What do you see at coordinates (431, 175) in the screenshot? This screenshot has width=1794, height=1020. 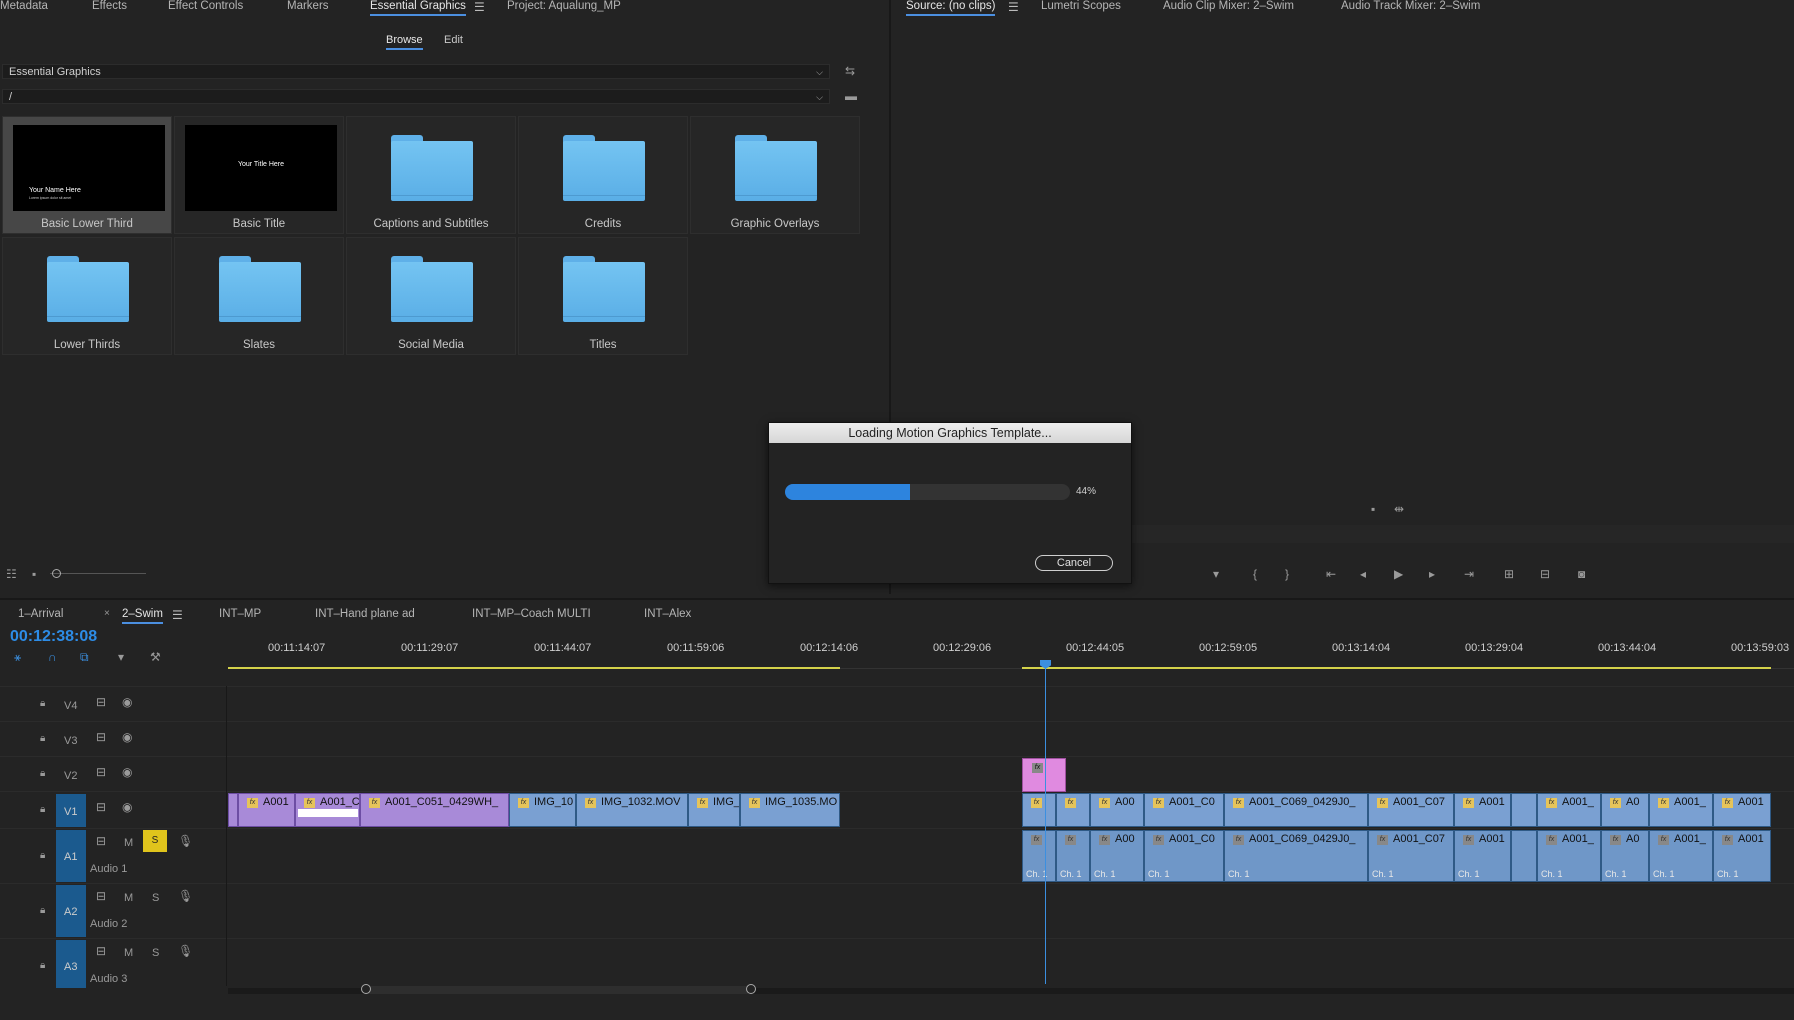 I see `folder-captions-and-subtitles: Captions and Subtitles` at bounding box center [431, 175].